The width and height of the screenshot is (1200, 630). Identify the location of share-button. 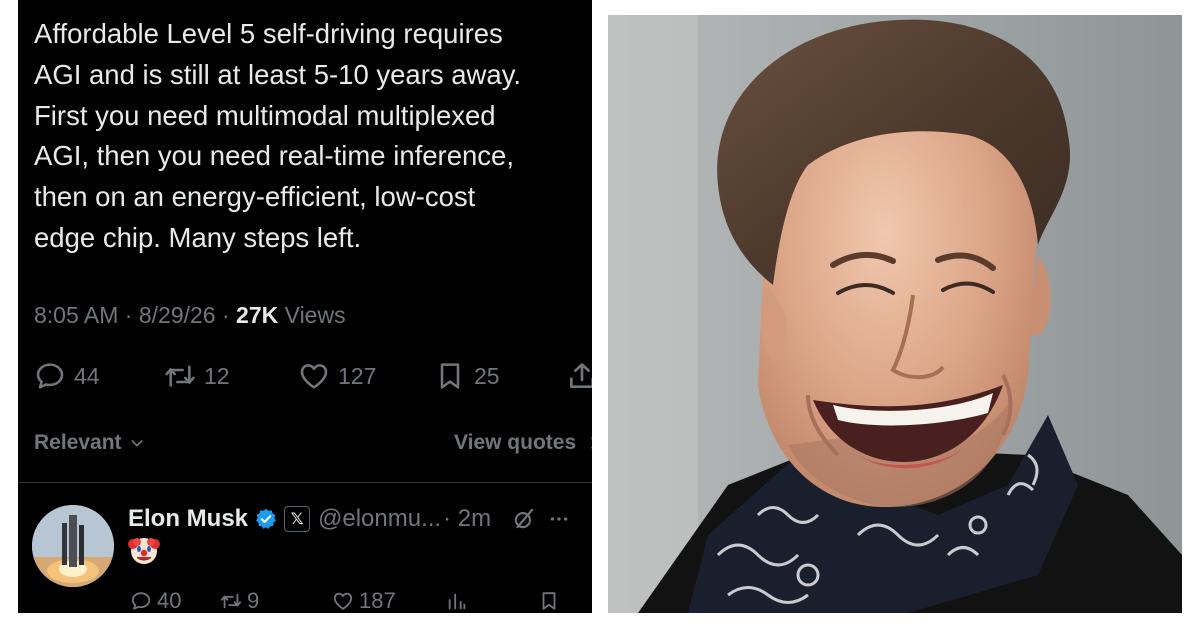
(579, 376).